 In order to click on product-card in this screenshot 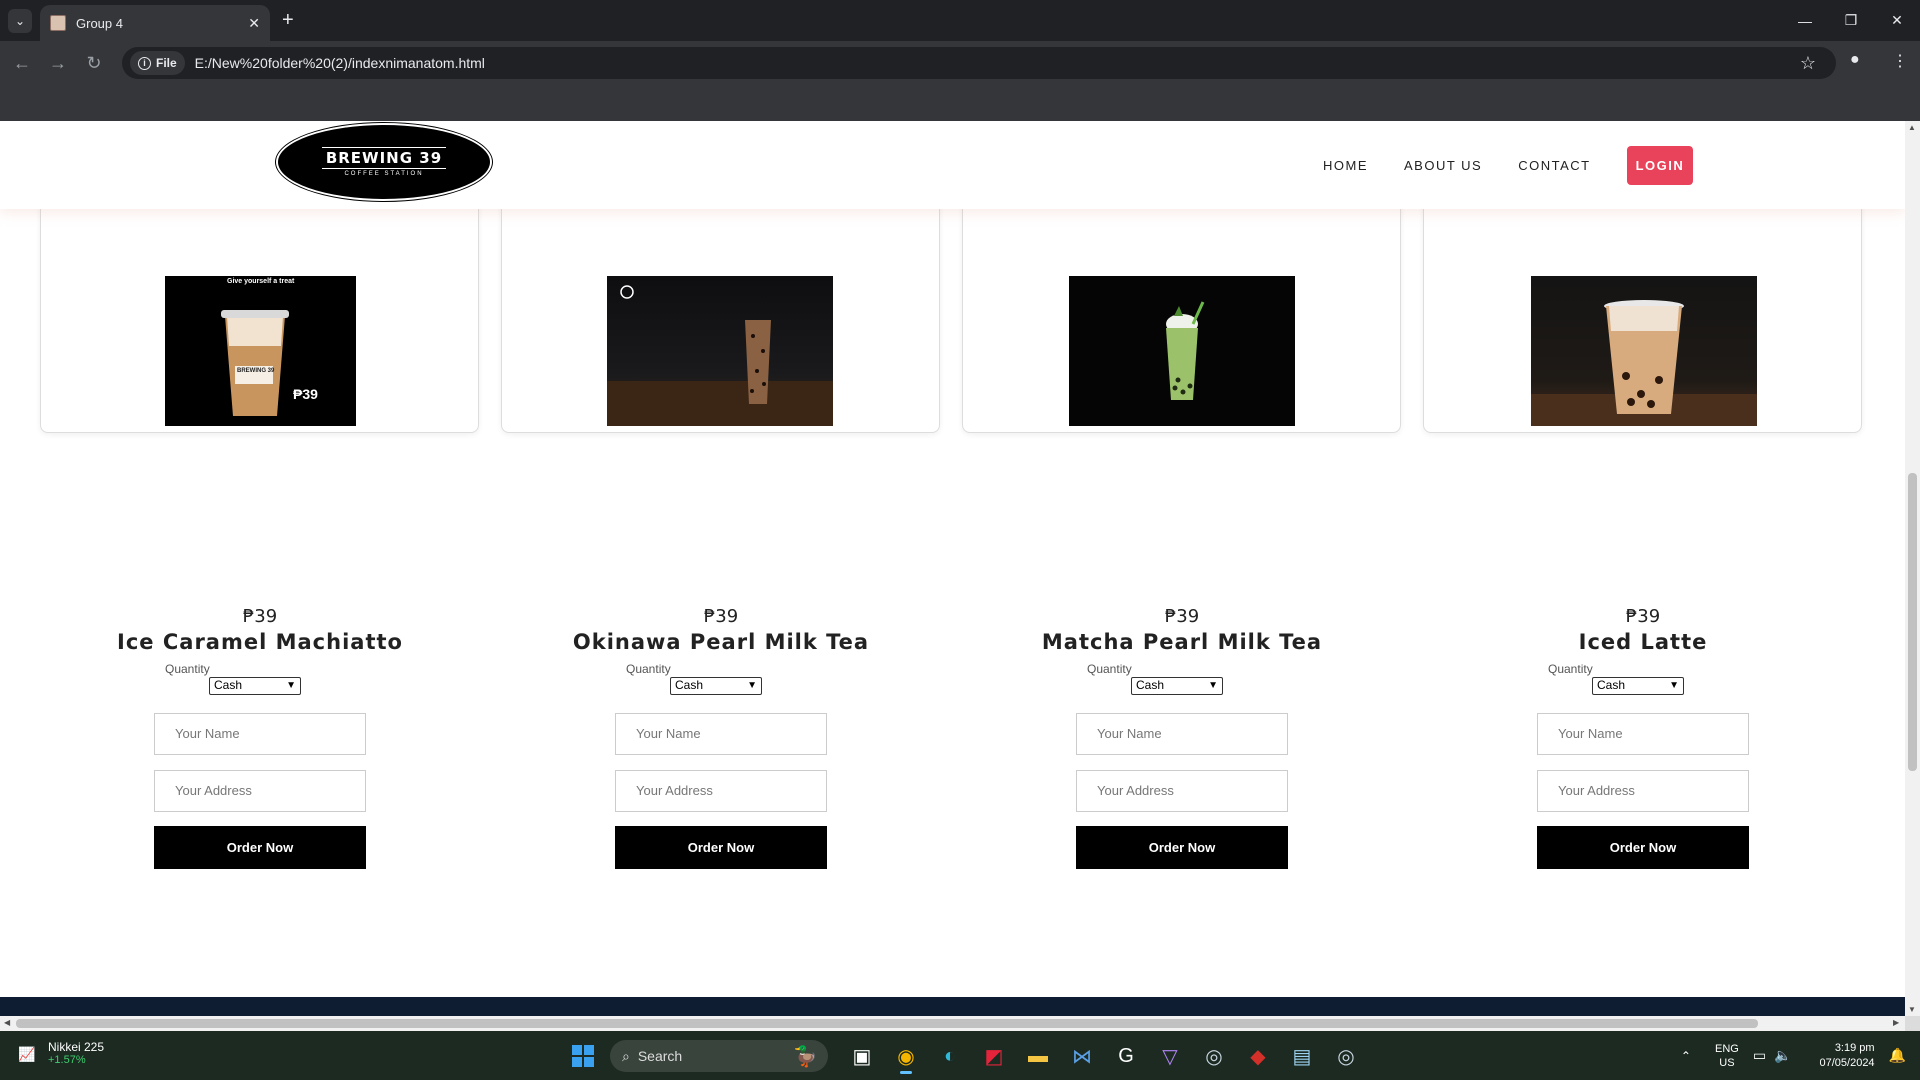, I will do `click(1642, 312)`.